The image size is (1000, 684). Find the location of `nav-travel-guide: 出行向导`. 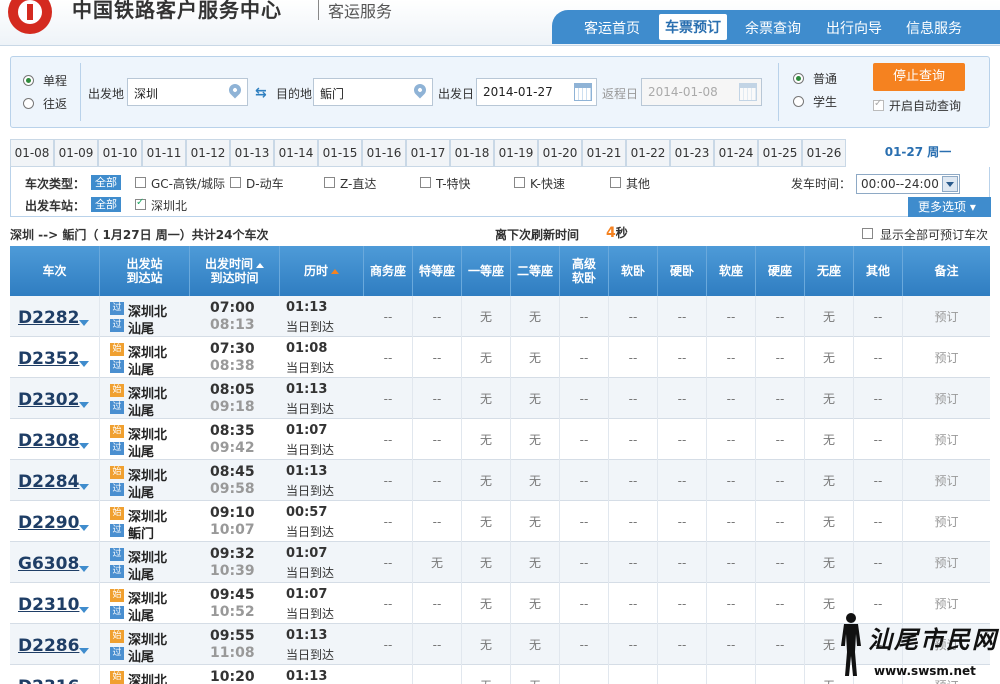

nav-travel-guide: 出行向导 is located at coordinates (854, 28).